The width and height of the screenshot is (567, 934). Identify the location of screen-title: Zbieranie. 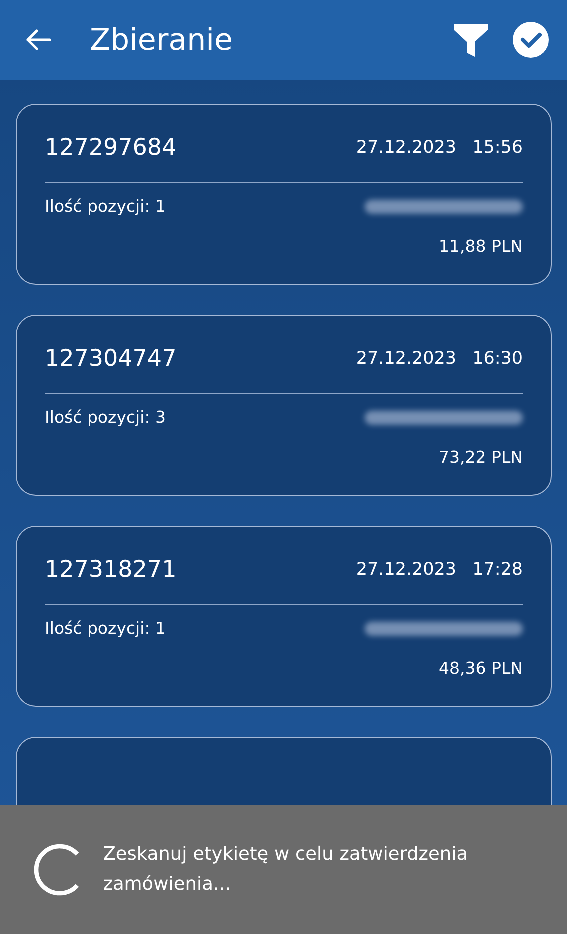
(162, 41).